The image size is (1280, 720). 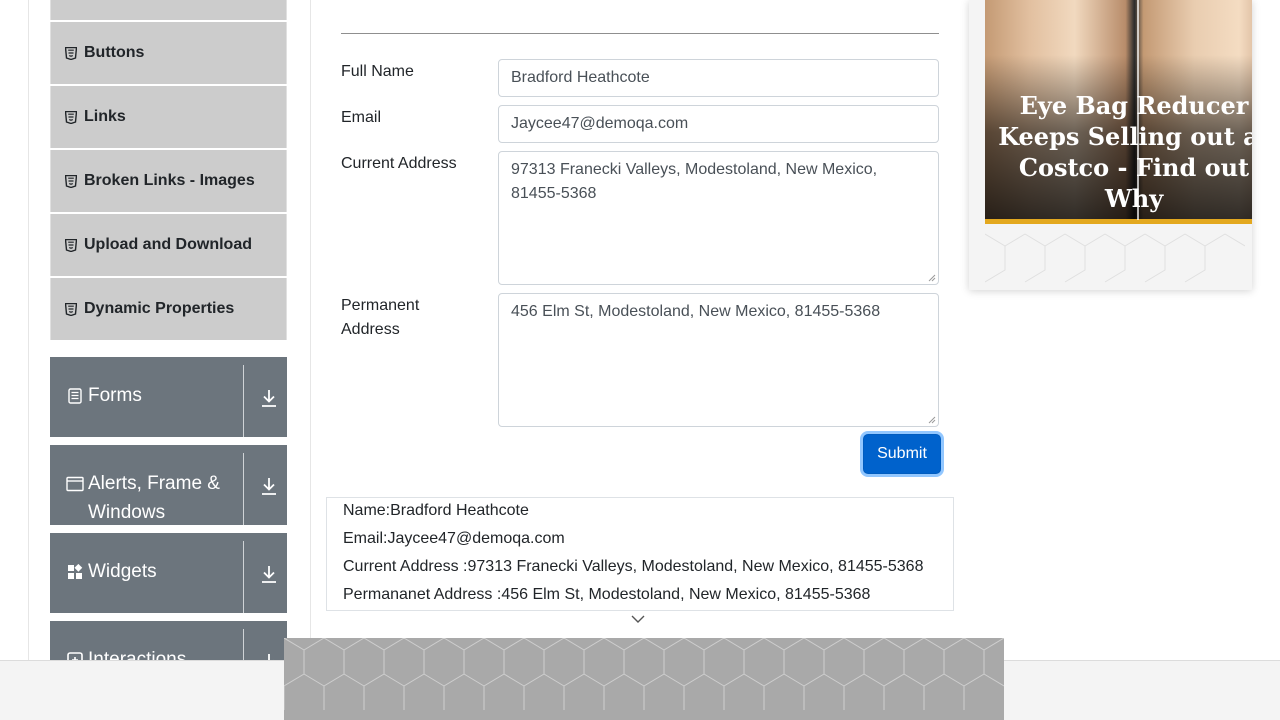 What do you see at coordinates (75, 484) in the screenshot?
I see `window-icon` at bounding box center [75, 484].